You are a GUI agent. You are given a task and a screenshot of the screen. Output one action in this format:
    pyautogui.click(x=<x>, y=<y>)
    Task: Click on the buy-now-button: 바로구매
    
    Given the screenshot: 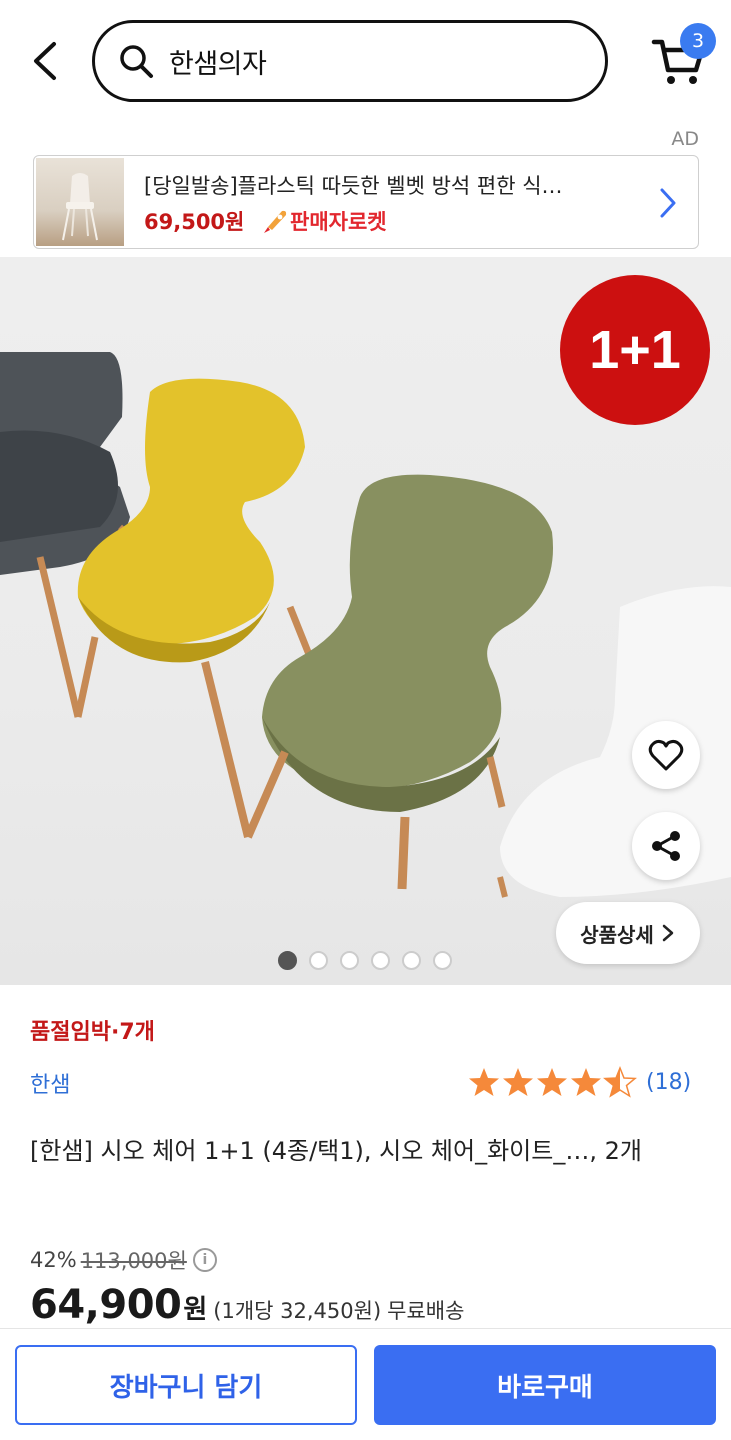 What is the action you would take?
    pyautogui.click(x=545, y=1385)
    